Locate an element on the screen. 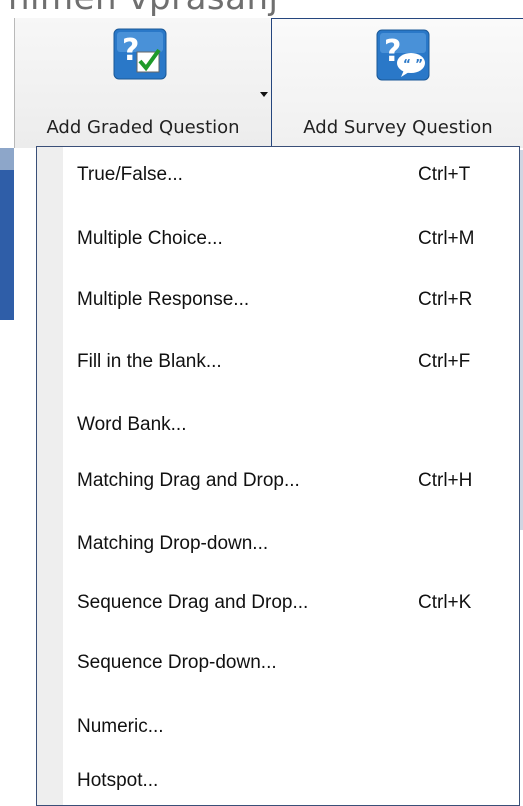 This screenshot has height=806, width=523. menu-item-sequence-drag-and-drop: Sequence Drag and Drop... Ctrl+K is located at coordinates (291, 603).